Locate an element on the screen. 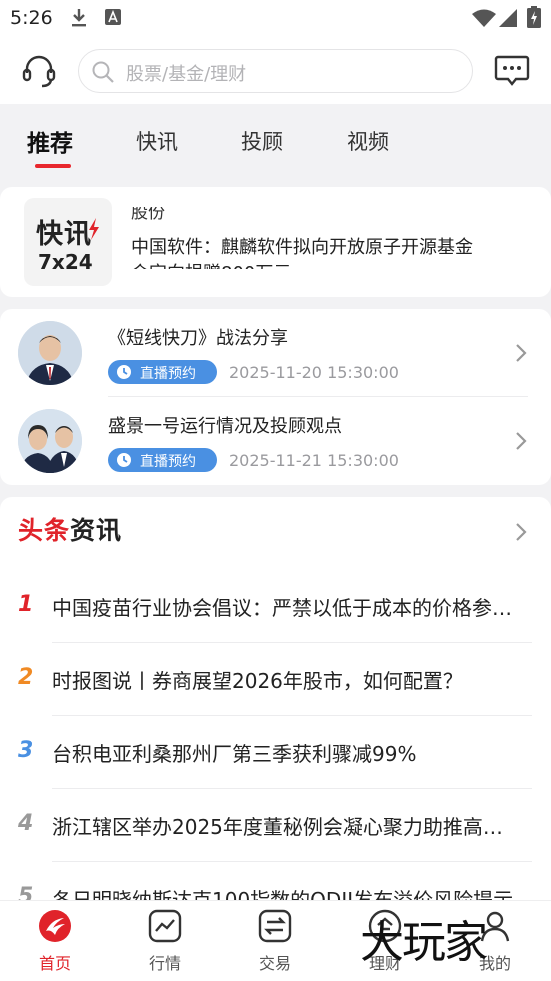 This screenshot has height=981, width=551. watermark-logo: 大玩家 is located at coordinates (424, 942).